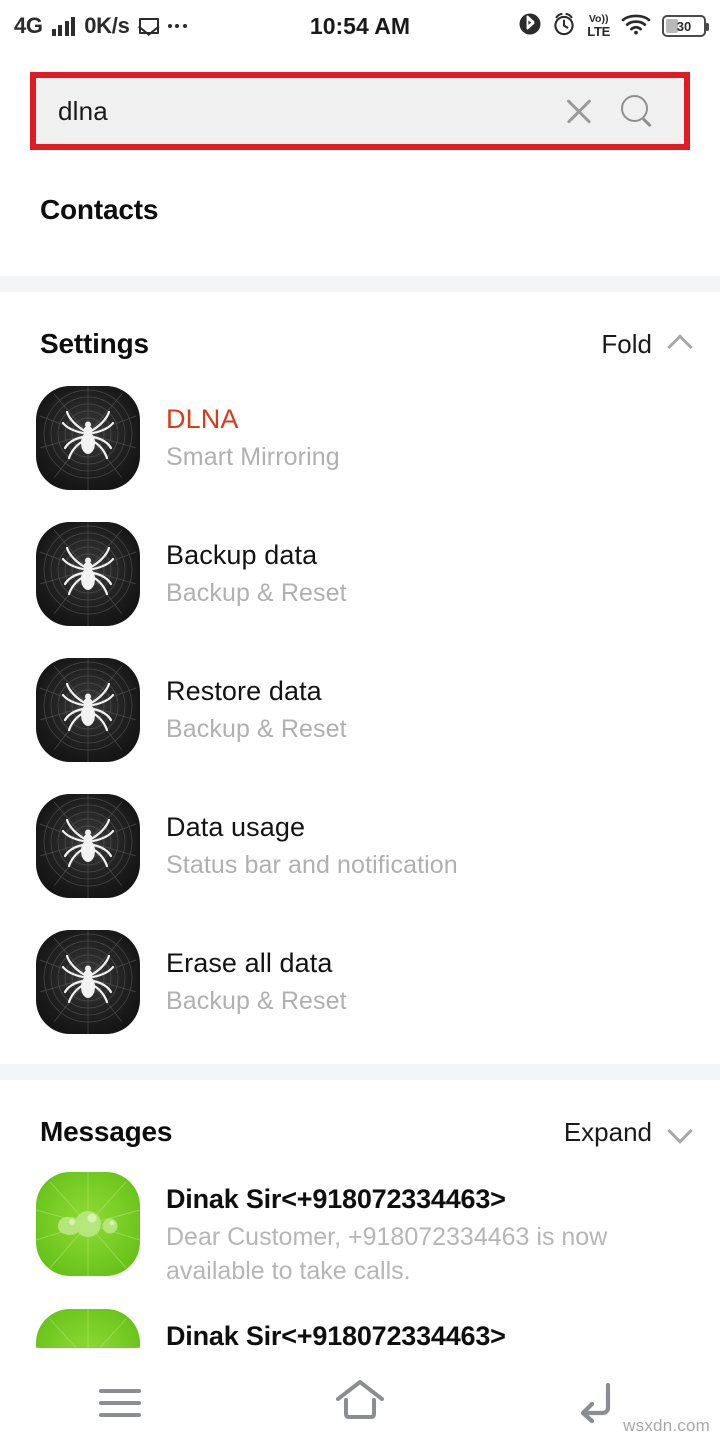  I want to click on list-item-subtitle: Status bar and notification, so click(312, 864).